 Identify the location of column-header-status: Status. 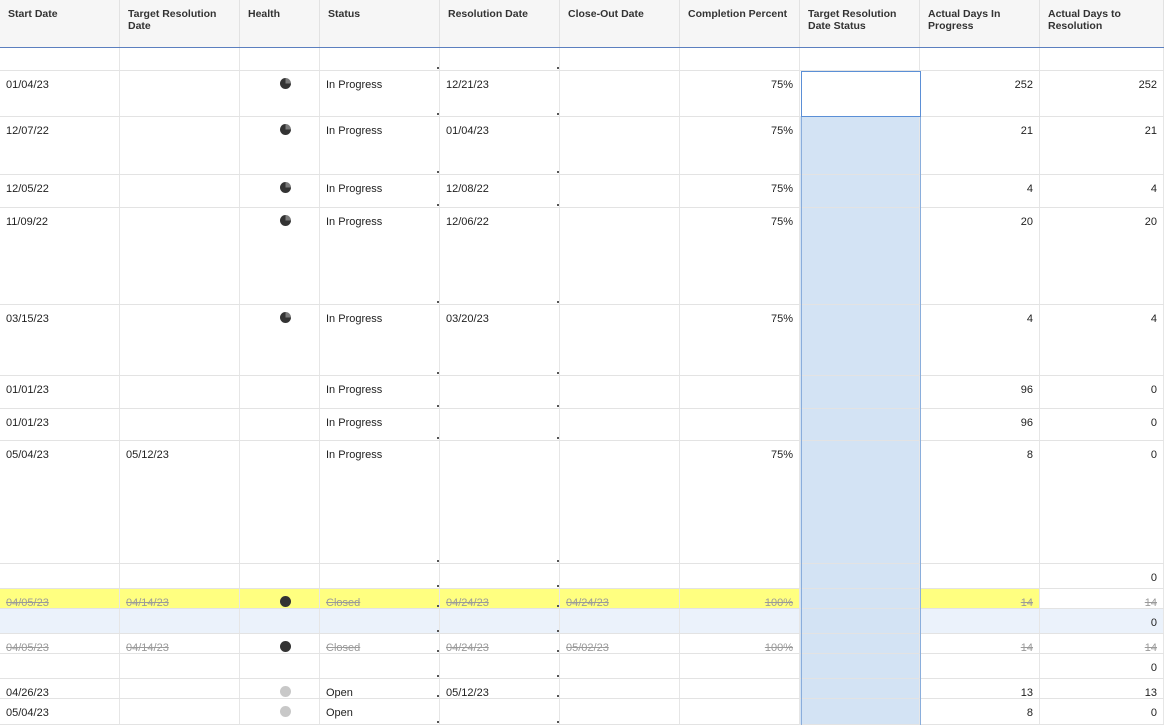
(380, 23).